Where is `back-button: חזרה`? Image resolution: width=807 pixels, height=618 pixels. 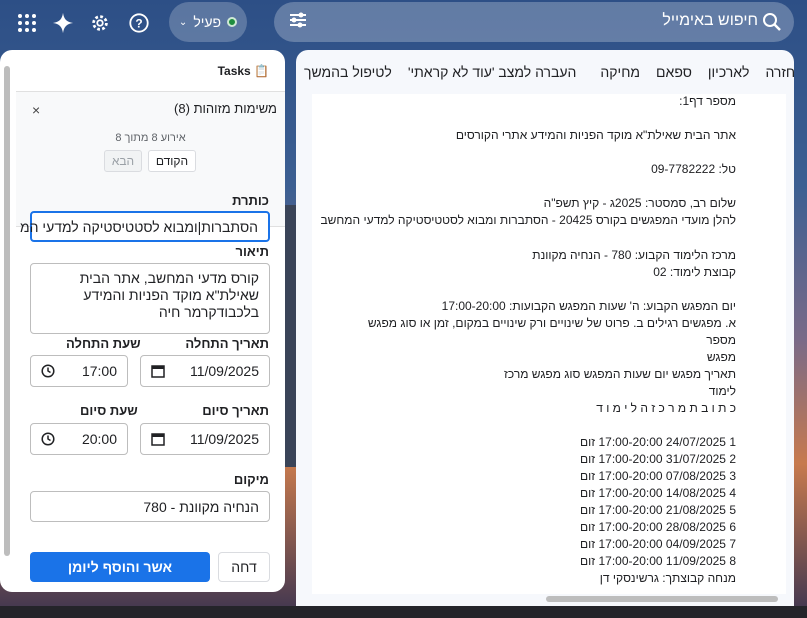 back-button: חזרה is located at coordinates (775, 72).